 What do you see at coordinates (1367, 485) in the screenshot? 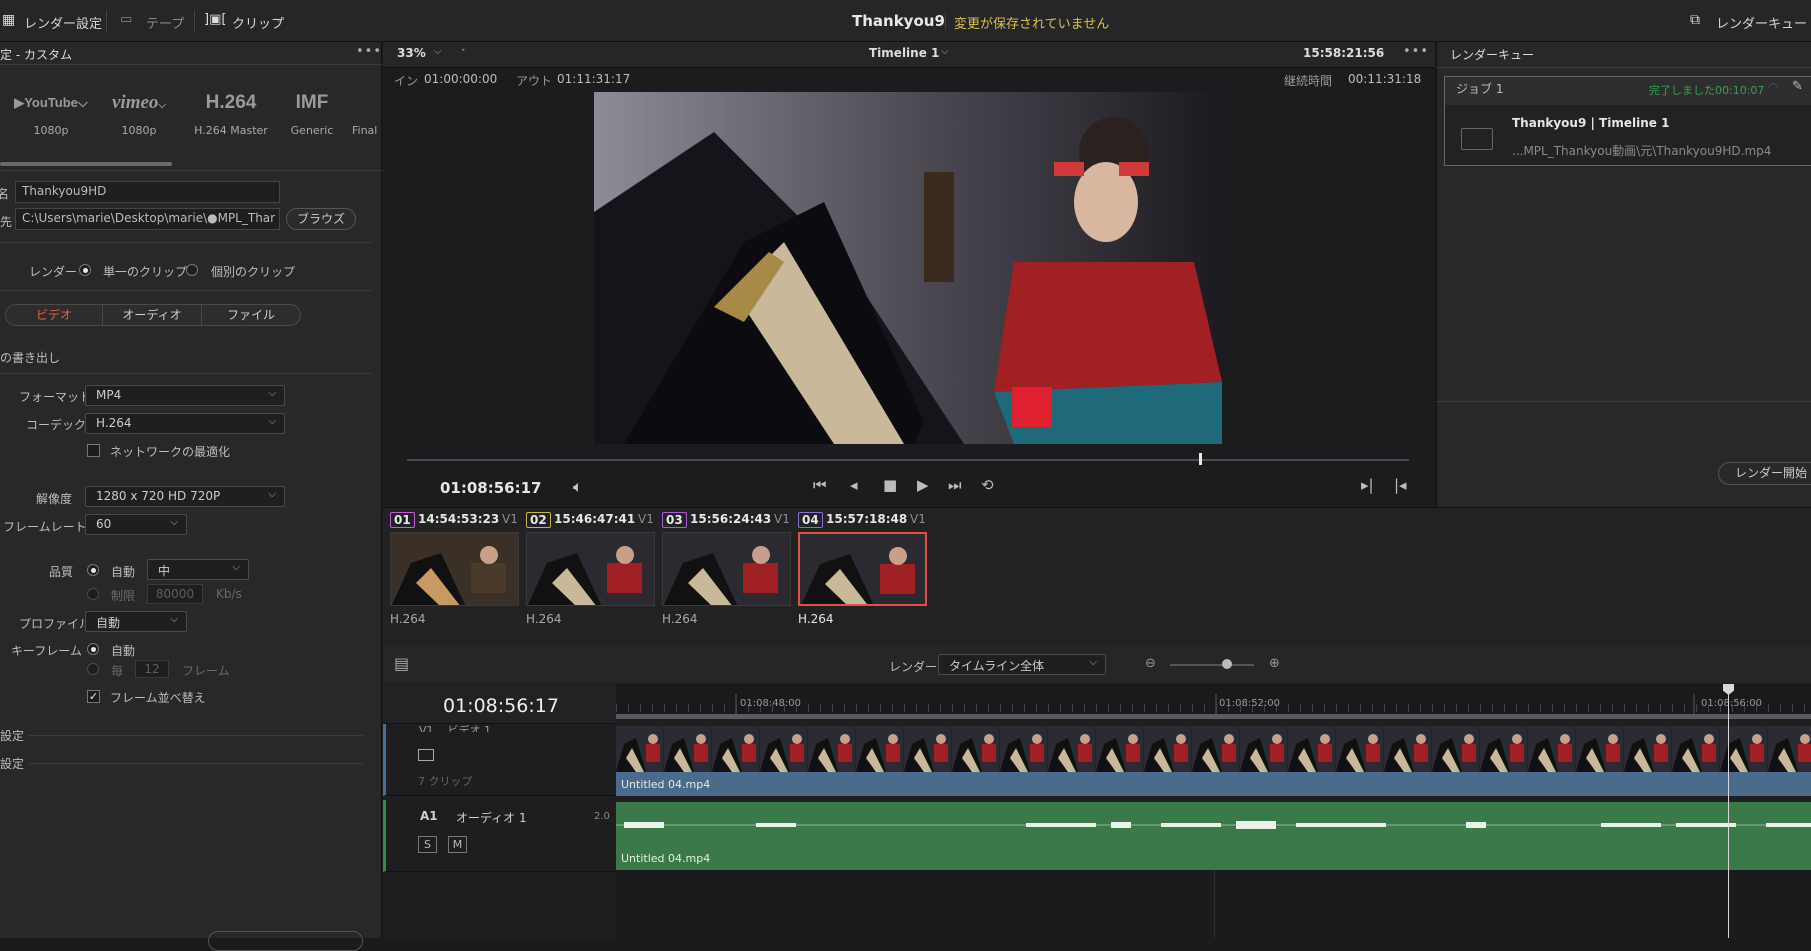
I see `next-marker-icon: ▸|` at bounding box center [1367, 485].